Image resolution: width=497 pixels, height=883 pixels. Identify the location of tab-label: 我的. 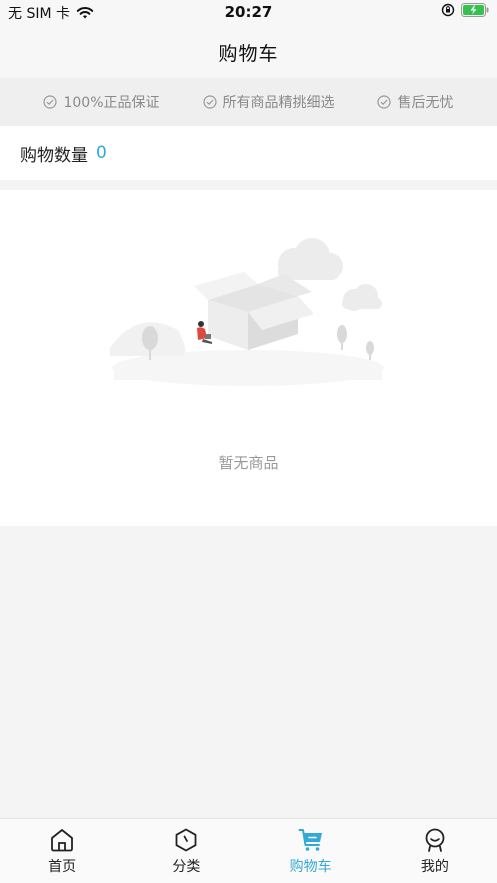
(434, 867).